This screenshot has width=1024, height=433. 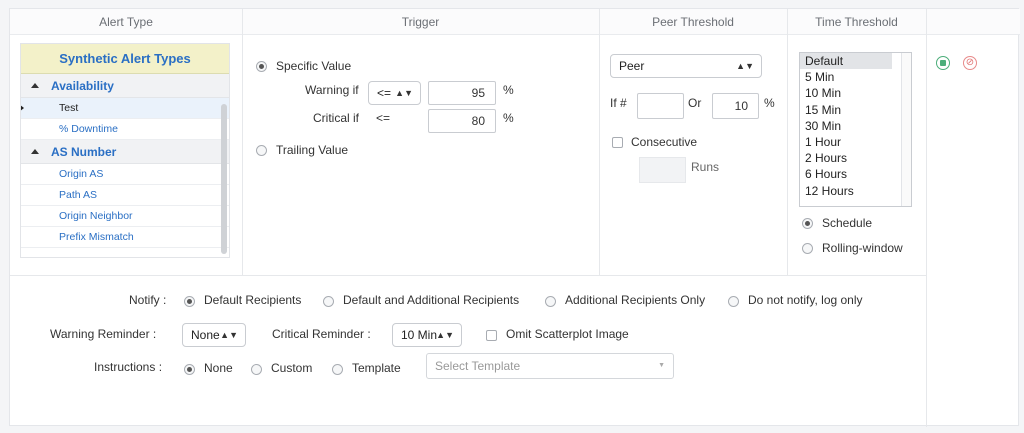 I want to click on notify-additional-only-label: Additional Recipients Only, so click(x=635, y=300).